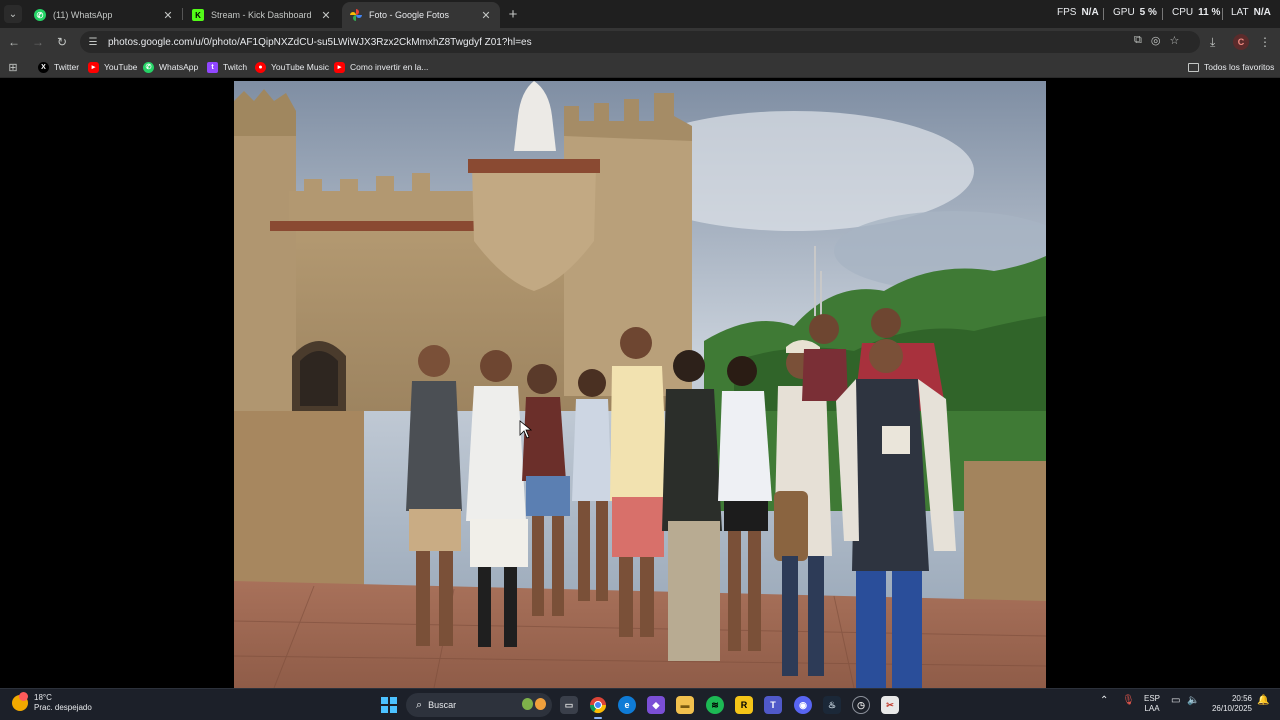  What do you see at coordinates (1090, 12) in the screenshot?
I see `fps-value: N/A` at bounding box center [1090, 12].